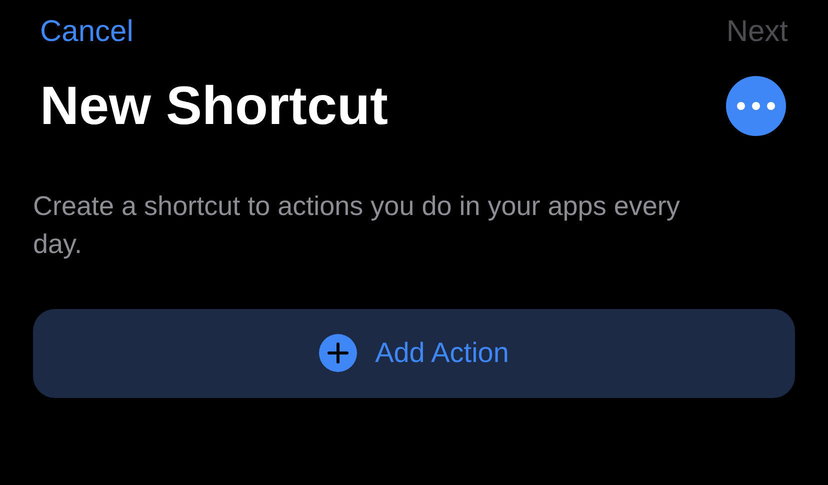 The width and height of the screenshot is (828, 485). What do you see at coordinates (756, 106) in the screenshot?
I see `more-icon` at bounding box center [756, 106].